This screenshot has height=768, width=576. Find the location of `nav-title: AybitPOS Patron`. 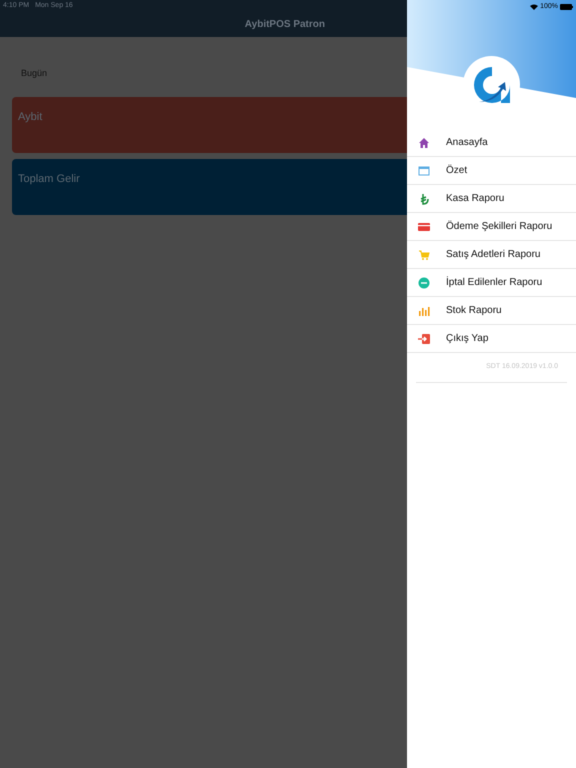

nav-title: AybitPOS Patron is located at coordinates (284, 25).